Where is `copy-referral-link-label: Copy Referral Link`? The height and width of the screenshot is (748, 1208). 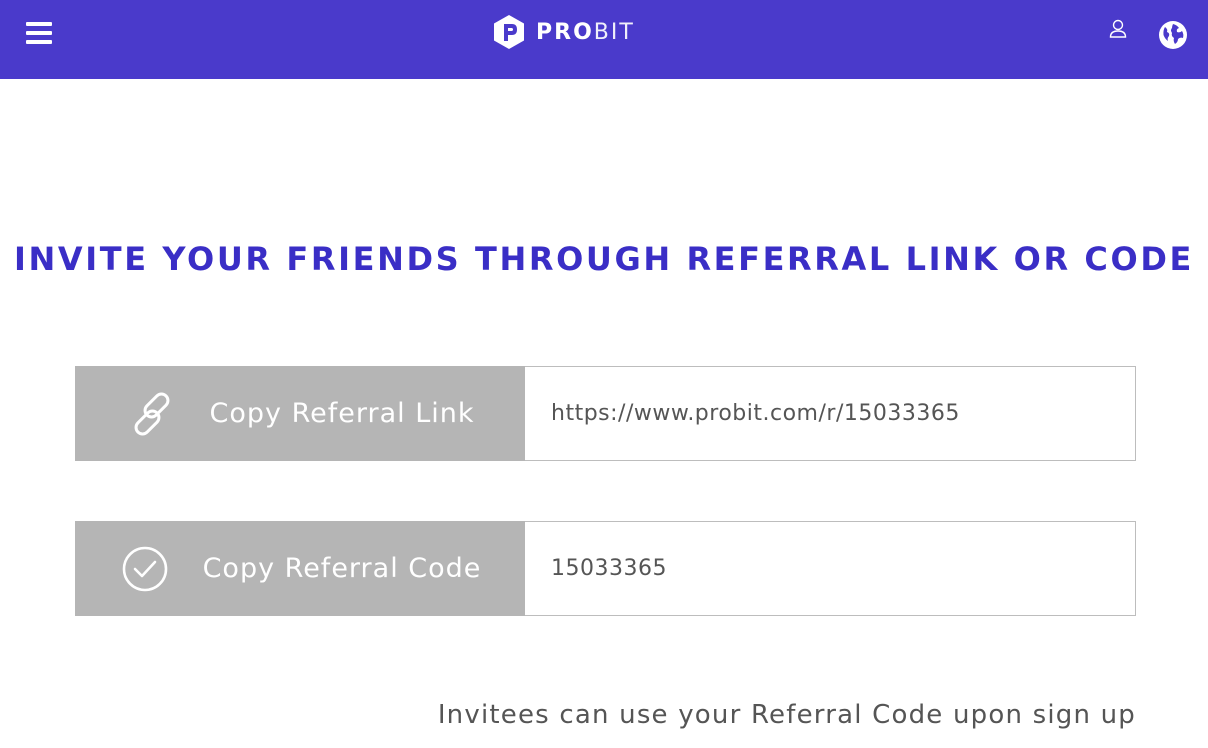
copy-referral-link-label: Copy Referral Link is located at coordinates (342, 413).